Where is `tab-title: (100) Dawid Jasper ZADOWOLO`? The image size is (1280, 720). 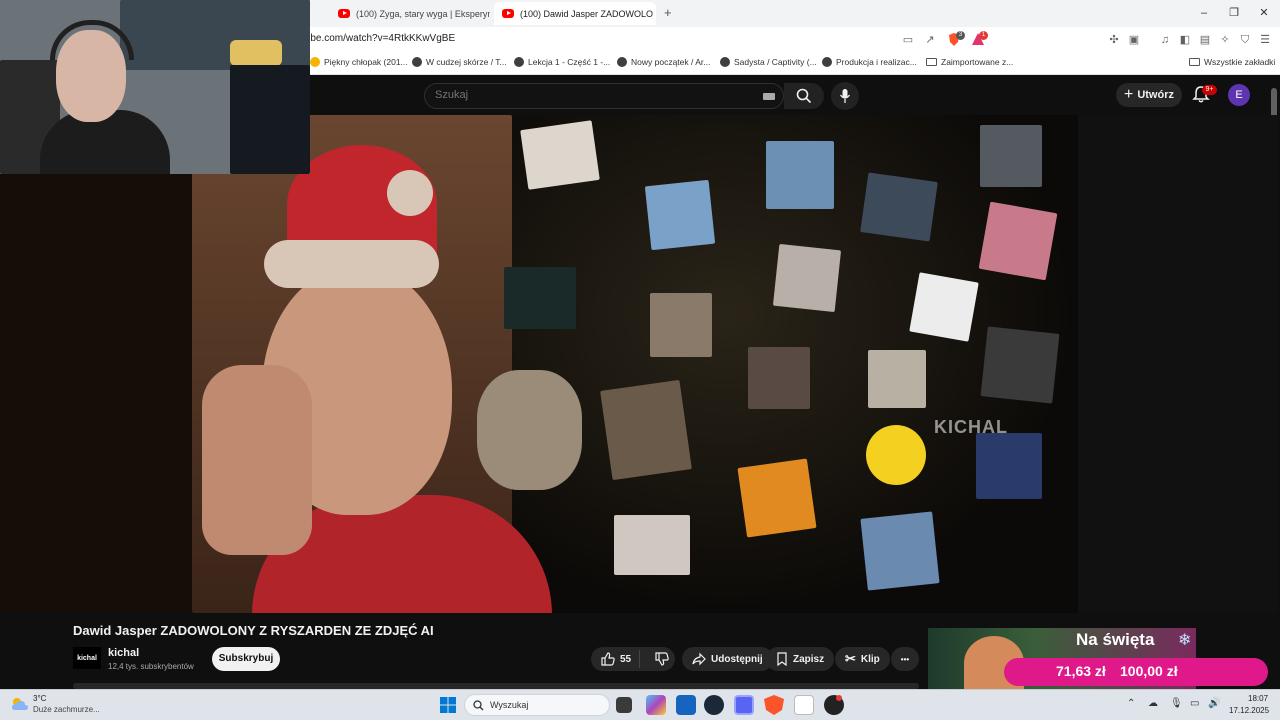 tab-title: (100) Dawid Jasper ZADOWOLO is located at coordinates (587, 13).